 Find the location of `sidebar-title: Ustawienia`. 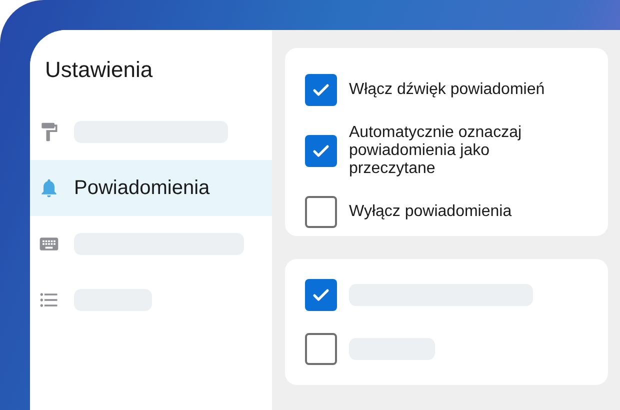

sidebar-title: Ustawienia is located at coordinates (99, 70).